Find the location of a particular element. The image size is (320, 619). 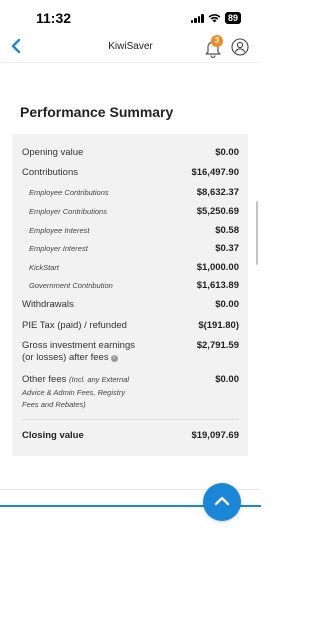

row-label: Closing value is located at coordinates (53, 435).